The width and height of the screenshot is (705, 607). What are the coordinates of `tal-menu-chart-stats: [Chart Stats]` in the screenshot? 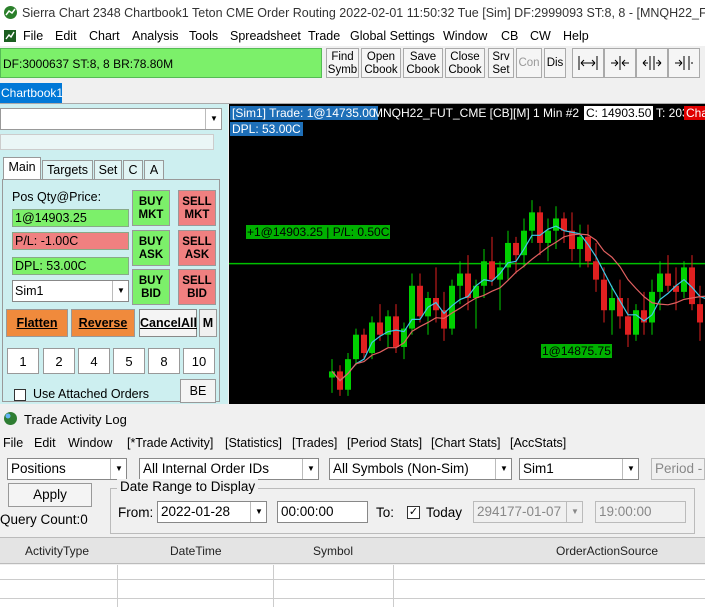 It's located at (465, 443).